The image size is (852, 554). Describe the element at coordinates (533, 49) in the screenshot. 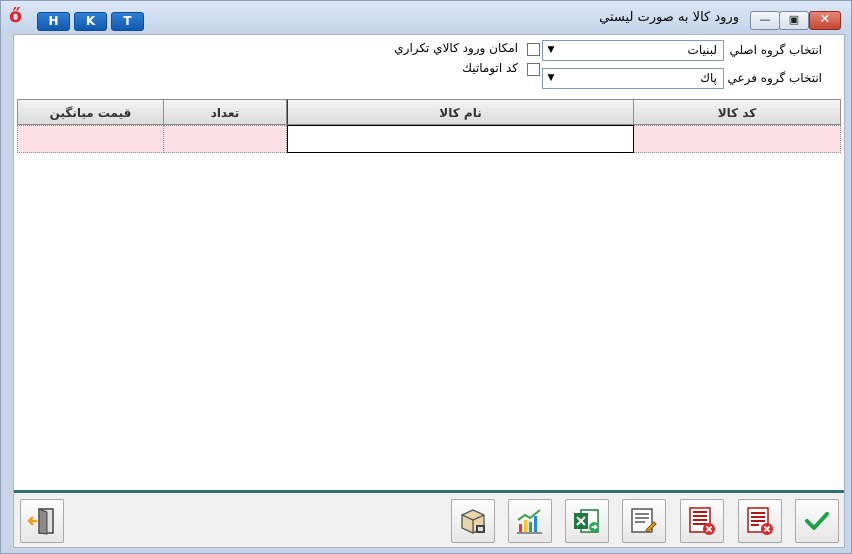

I see `duplicate-items-checkbox` at that location.